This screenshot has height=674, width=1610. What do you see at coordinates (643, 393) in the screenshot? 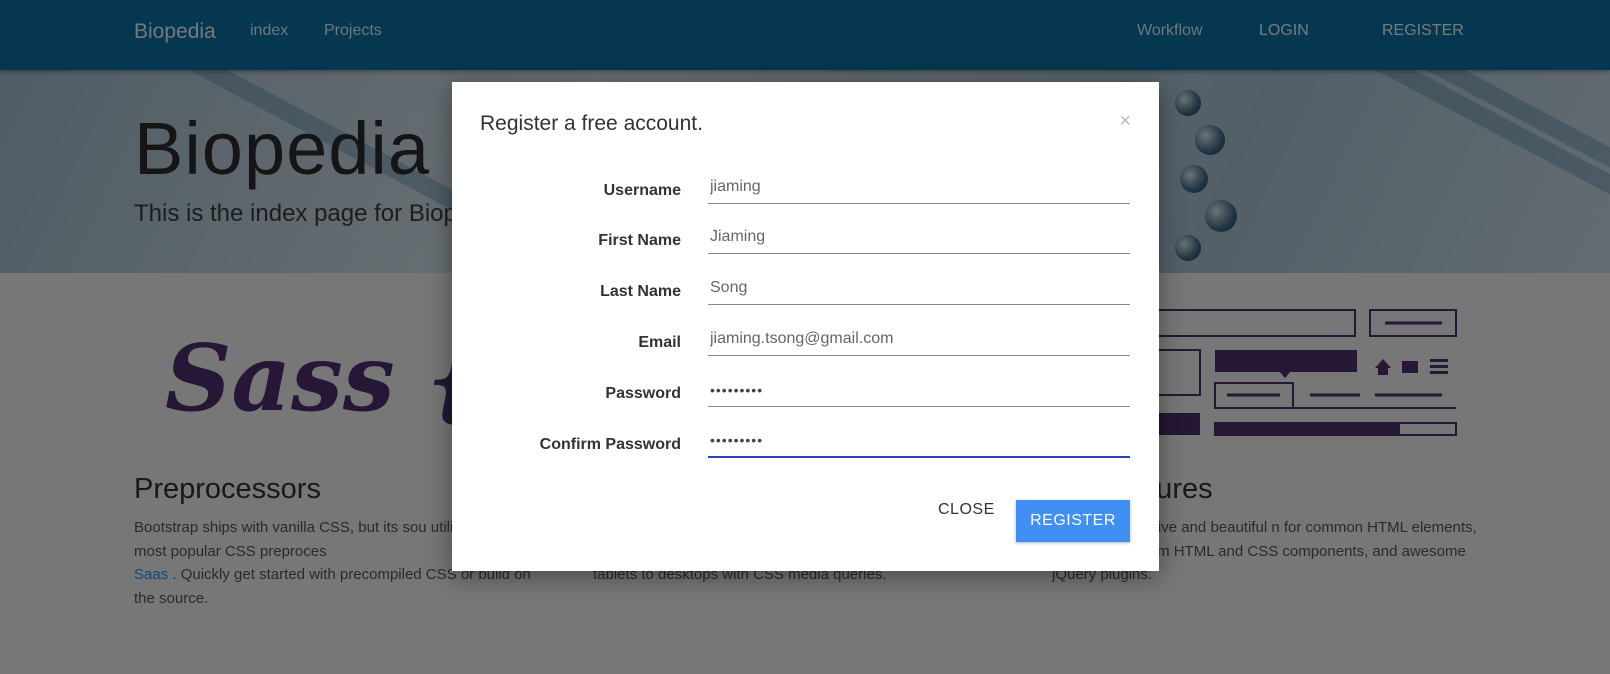
I see `password-label: Password` at bounding box center [643, 393].